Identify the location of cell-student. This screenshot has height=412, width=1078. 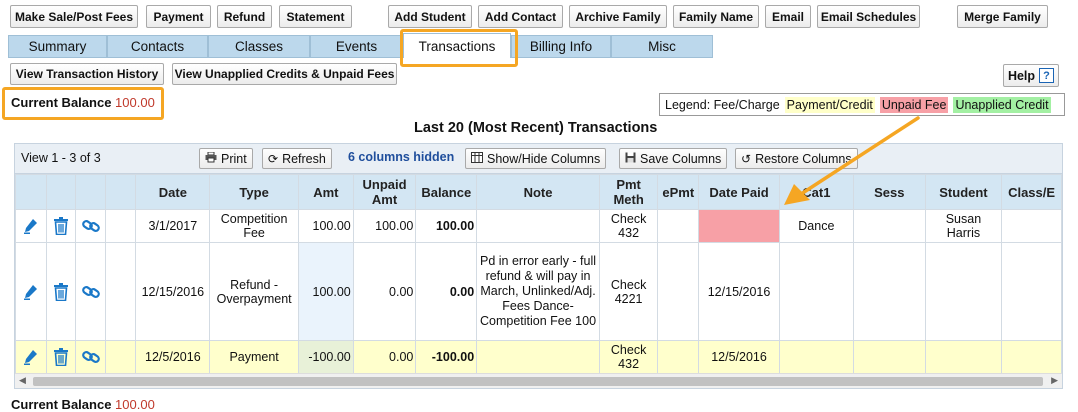
(963, 291).